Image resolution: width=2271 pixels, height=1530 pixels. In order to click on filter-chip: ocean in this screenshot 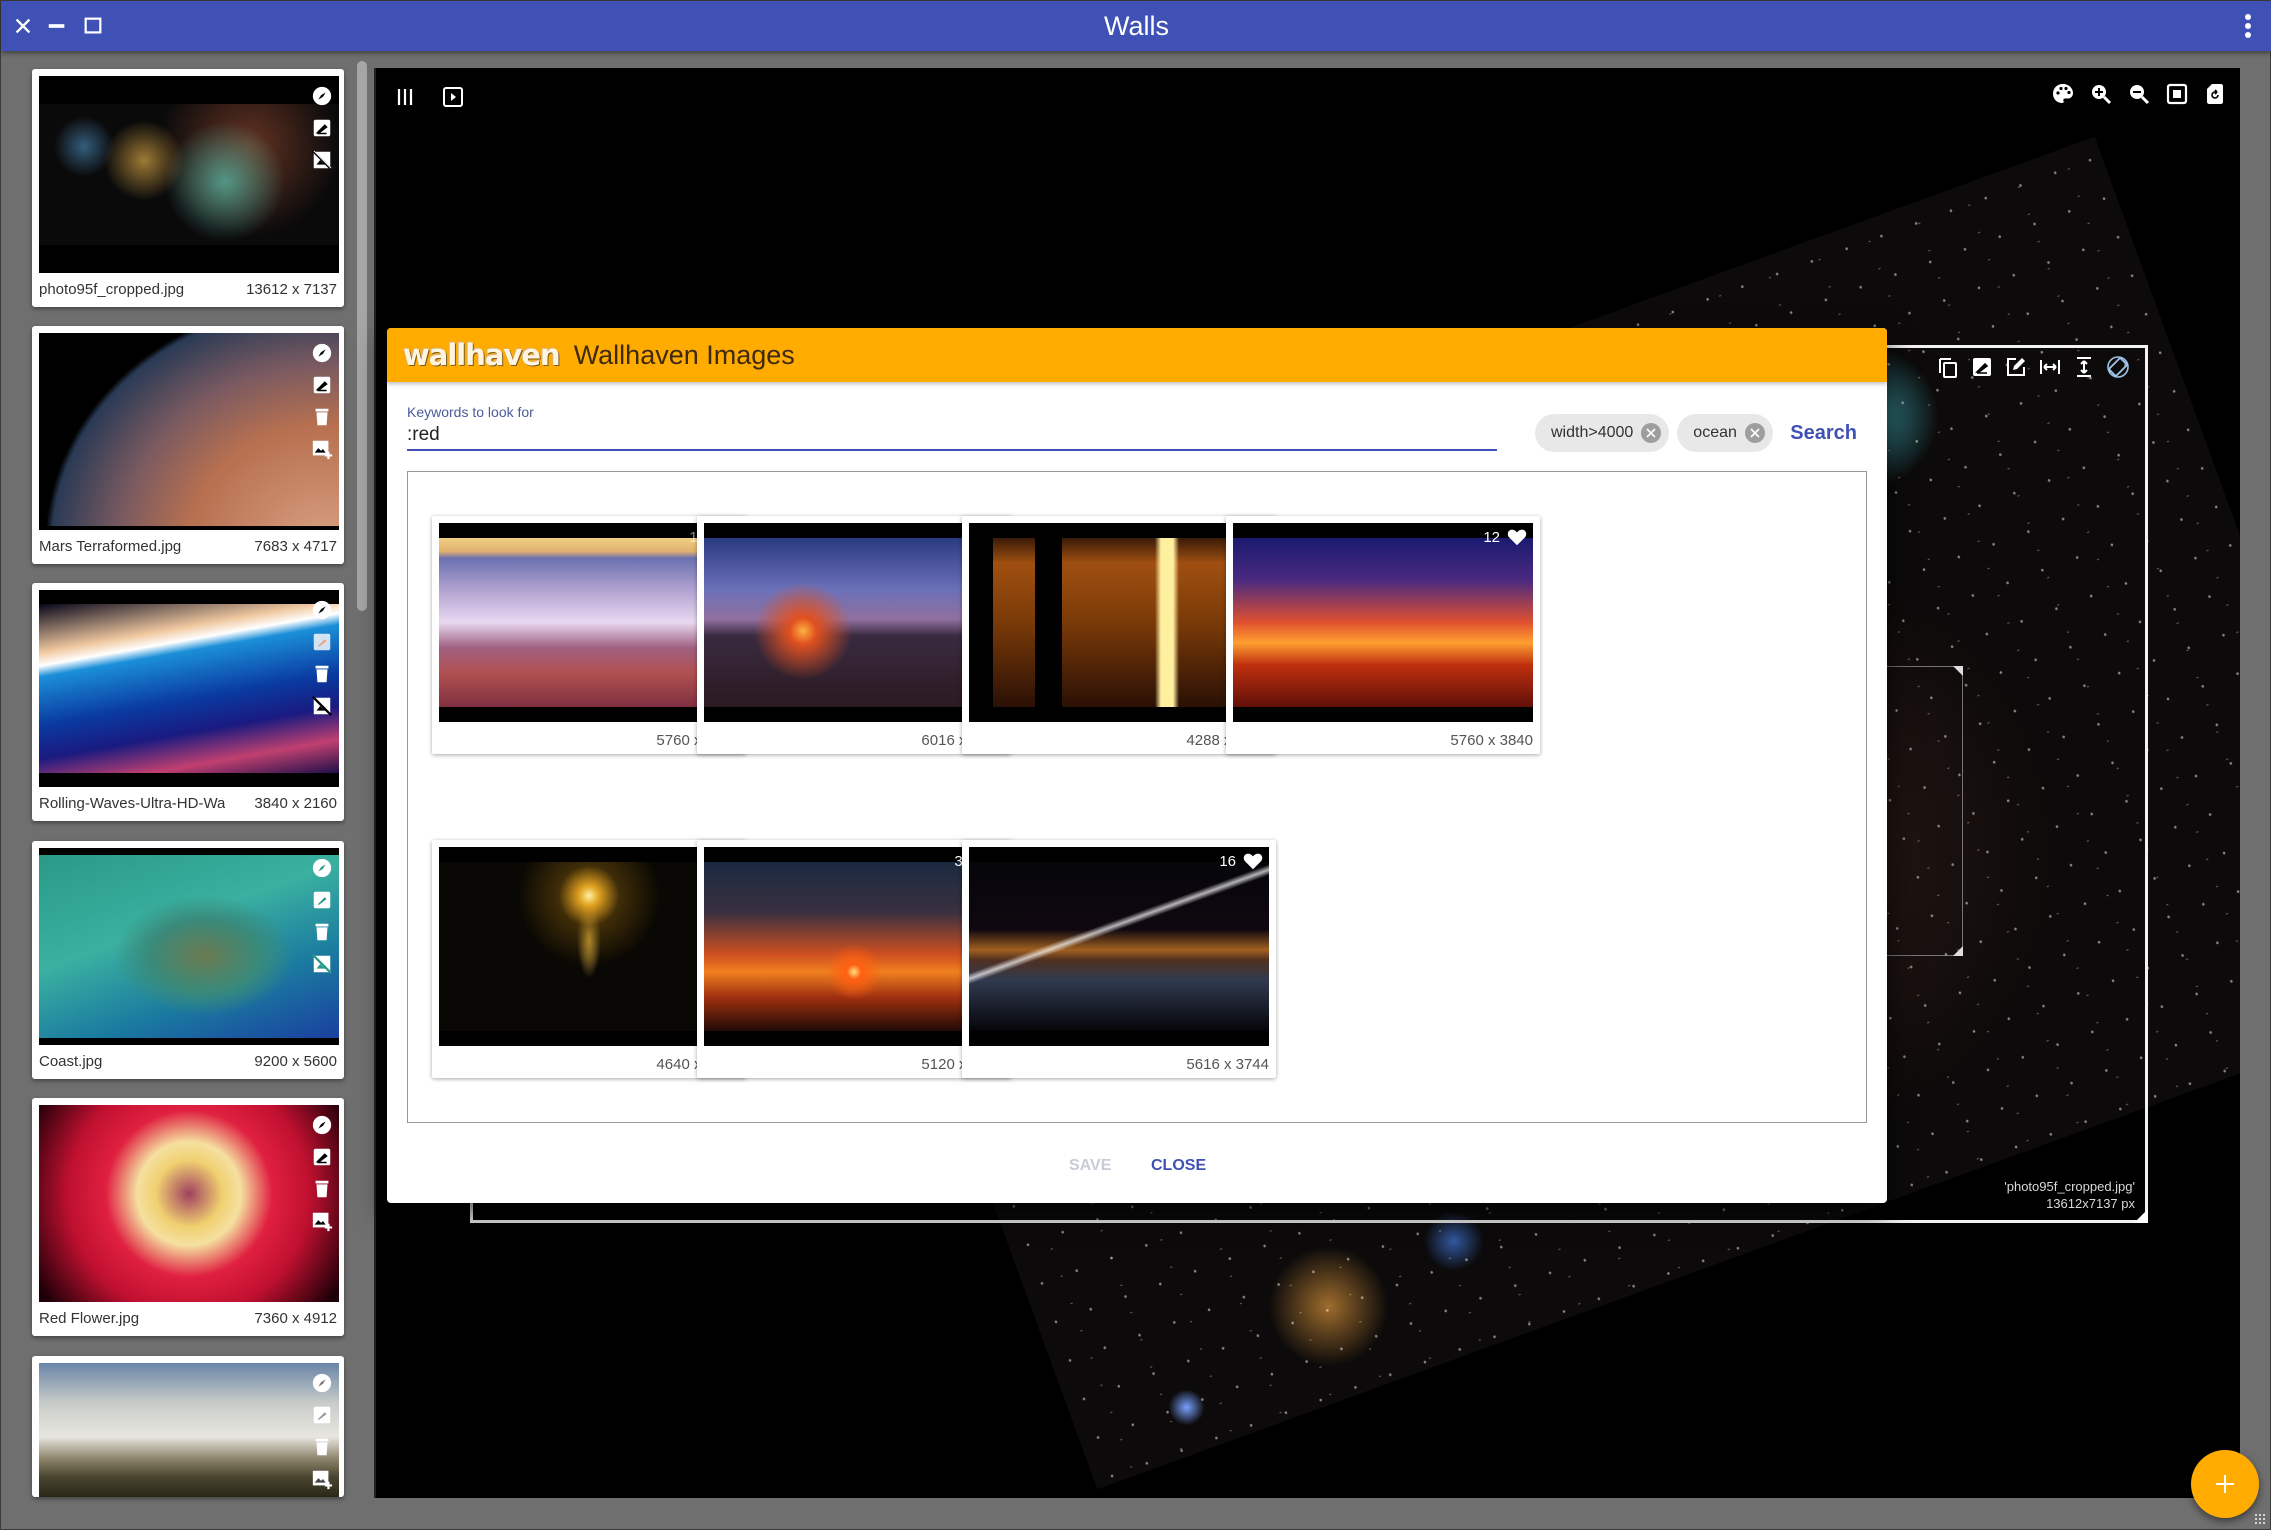, I will do `click(1725, 433)`.